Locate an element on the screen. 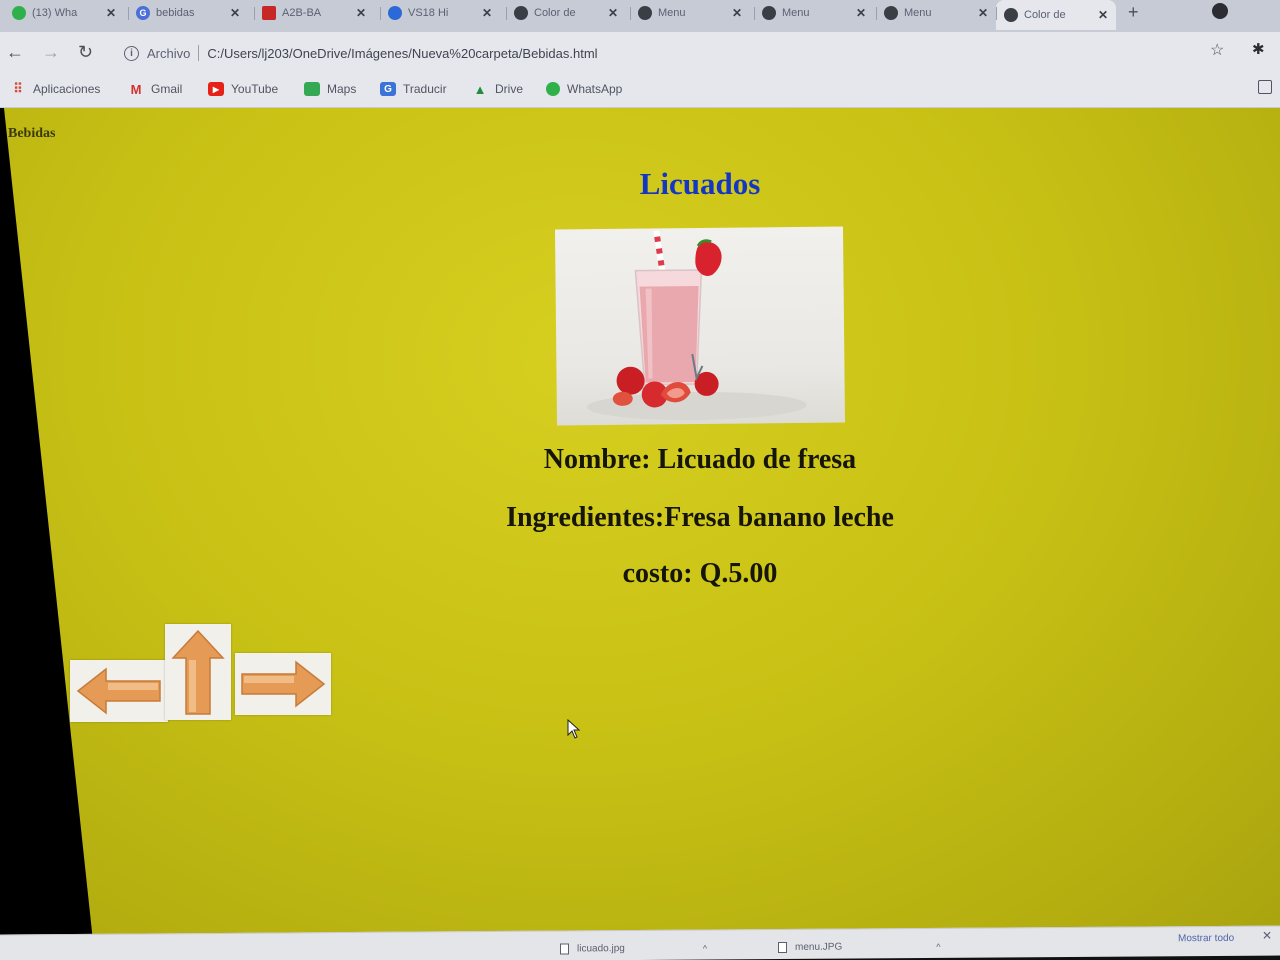  divider is located at coordinates (199, 53).